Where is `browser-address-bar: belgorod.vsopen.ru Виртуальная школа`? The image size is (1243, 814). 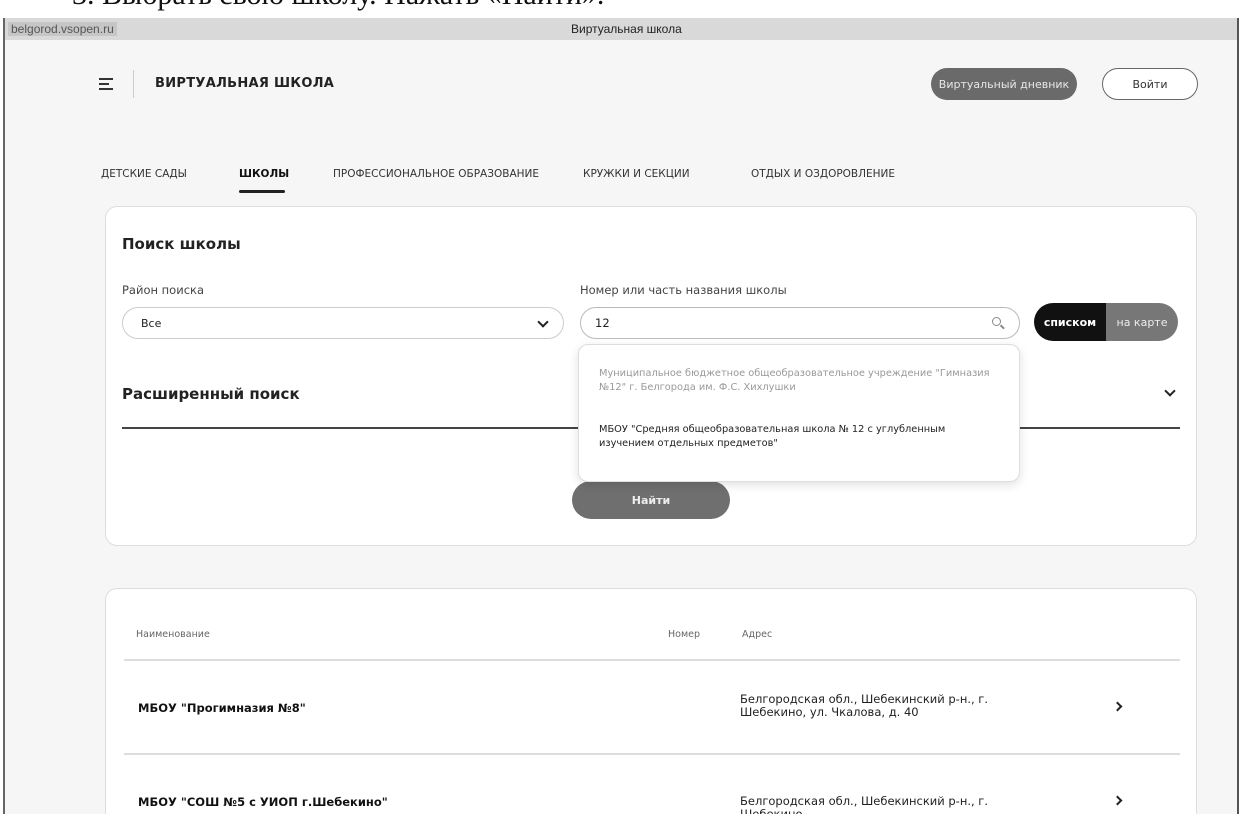 browser-address-bar: belgorod.vsopen.ru Виртуальная школа is located at coordinates (621, 29).